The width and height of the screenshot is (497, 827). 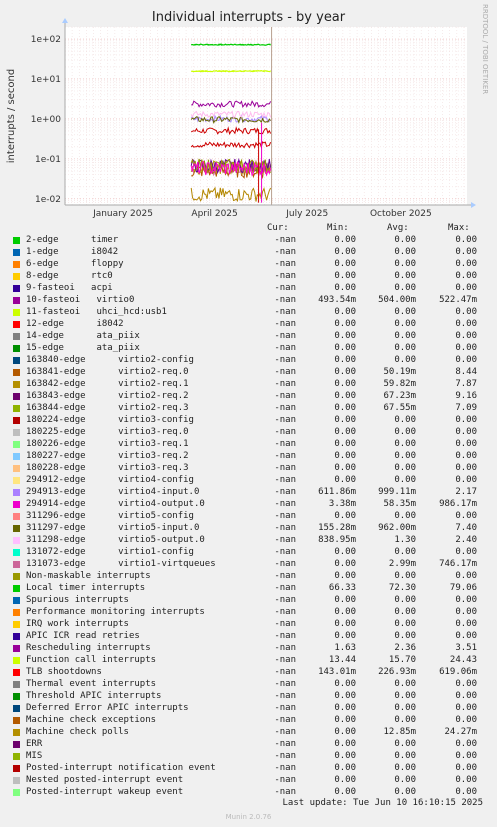 What do you see at coordinates (91, 660) in the screenshot?
I see `legend-label: Function call interrupts` at bounding box center [91, 660].